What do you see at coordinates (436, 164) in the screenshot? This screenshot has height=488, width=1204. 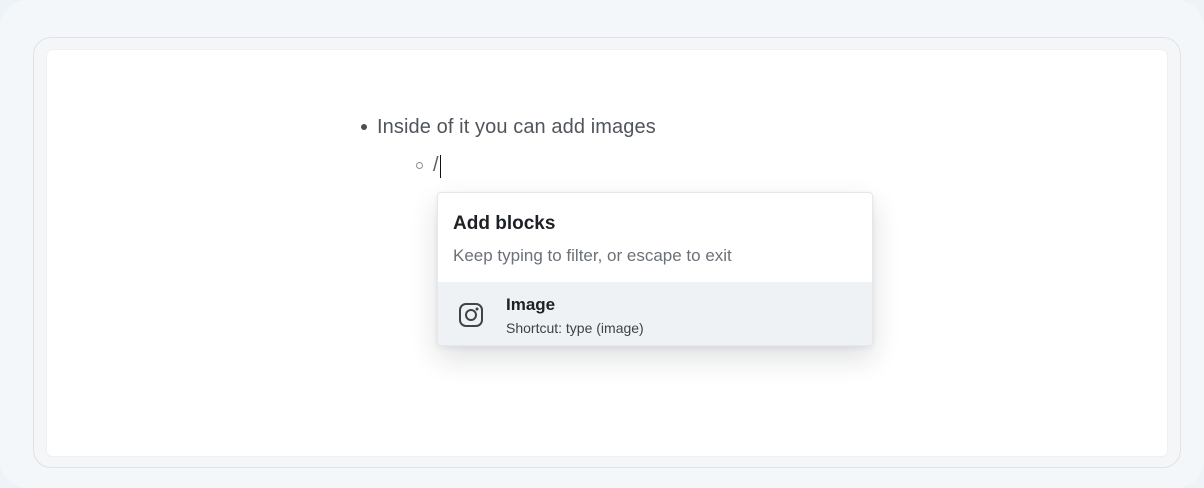 I see `slash-command-text: /` at bounding box center [436, 164].